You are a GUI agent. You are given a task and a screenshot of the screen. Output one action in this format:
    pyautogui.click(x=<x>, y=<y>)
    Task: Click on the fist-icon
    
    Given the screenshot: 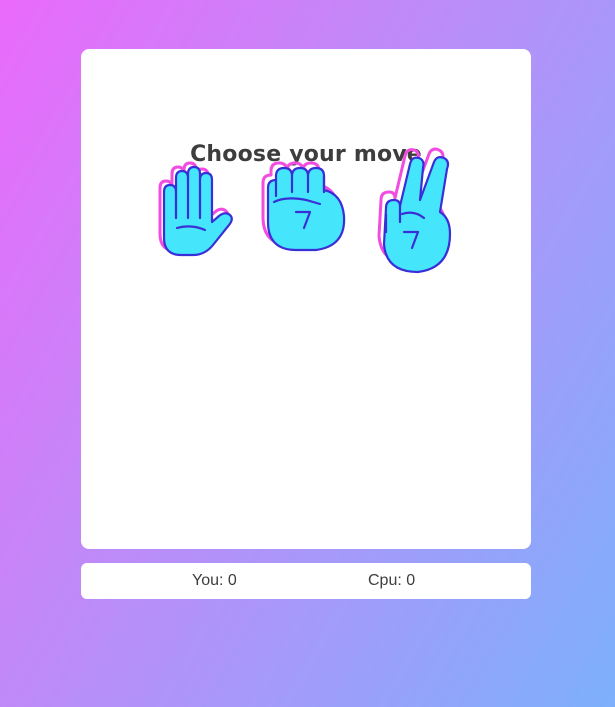 What is the action you would take?
    pyautogui.click(x=303, y=206)
    